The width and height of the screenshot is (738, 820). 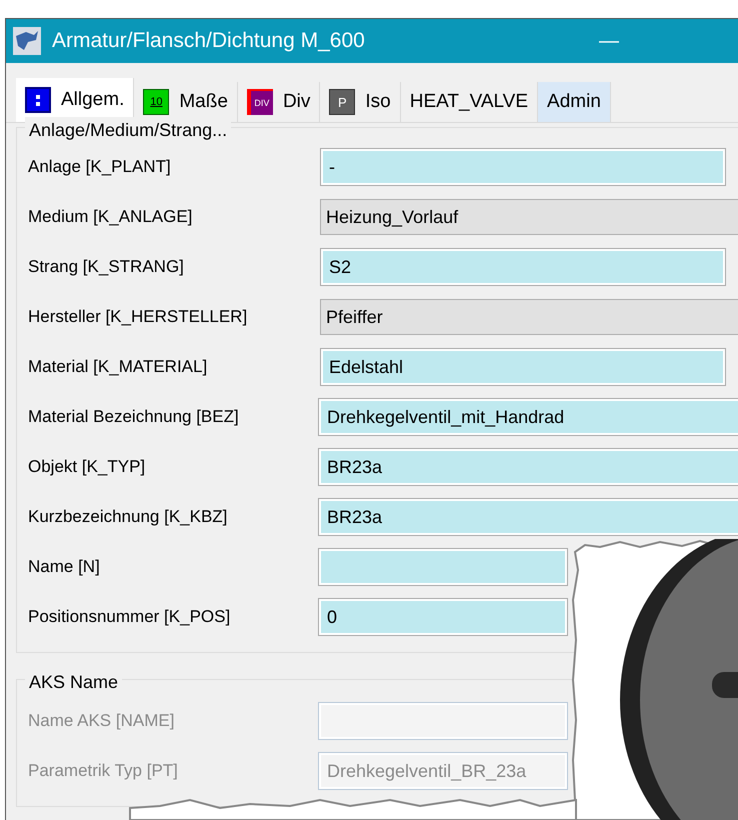 What do you see at coordinates (528, 417) in the screenshot?
I see `input-field: Drehkegelventil_mit_Handrad` at bounding box center [528, 417].